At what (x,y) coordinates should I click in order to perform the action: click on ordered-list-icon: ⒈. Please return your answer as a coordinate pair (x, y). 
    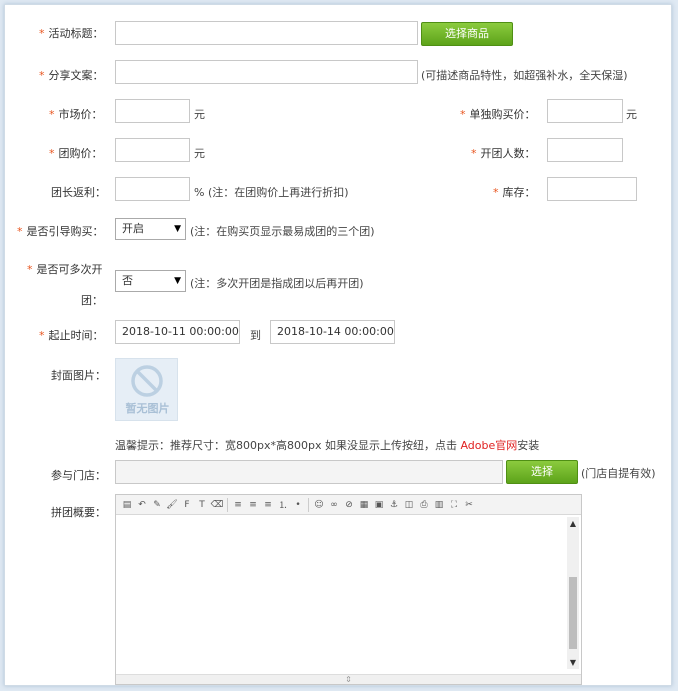
    Looking at the image, I should click on (283, 505).